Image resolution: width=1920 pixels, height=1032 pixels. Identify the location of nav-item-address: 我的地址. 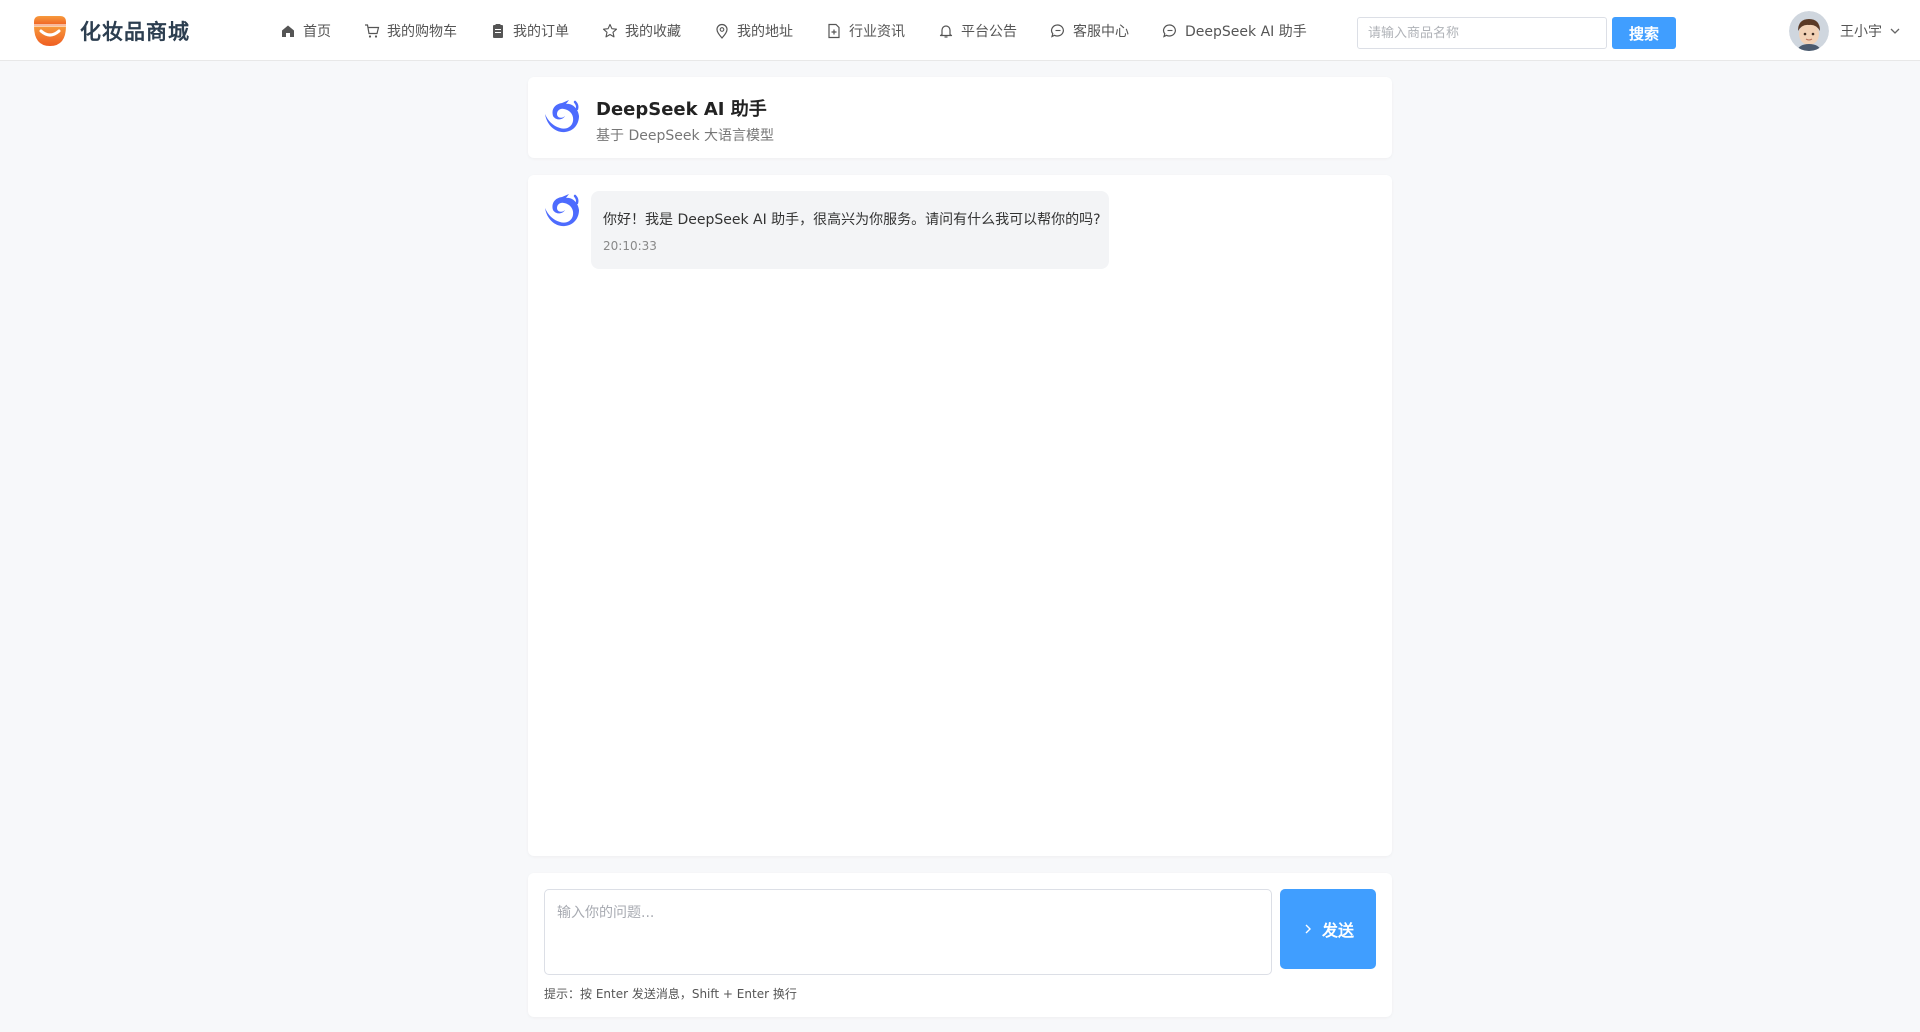
(753, 31).